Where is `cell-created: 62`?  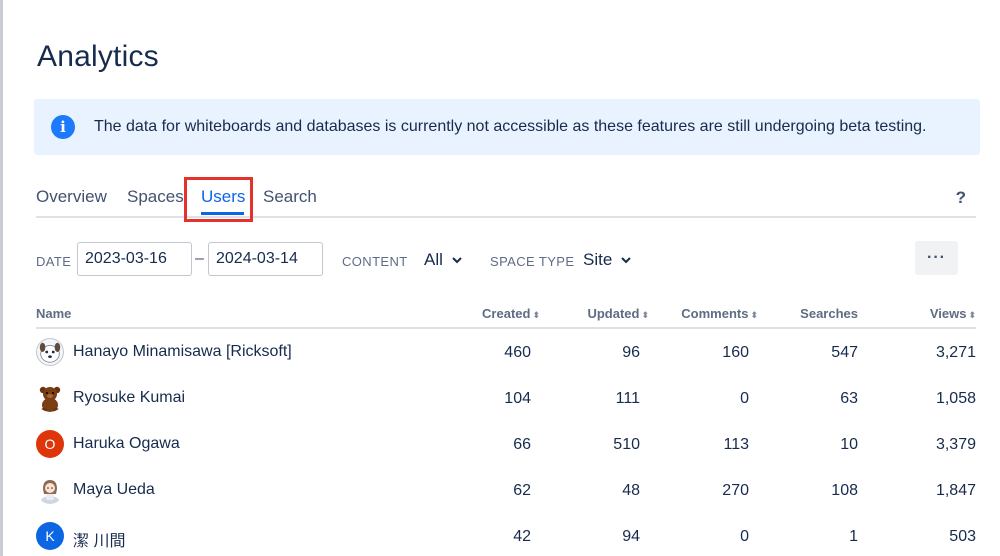 cell-created: 62 is located at coordinates (522, 490).